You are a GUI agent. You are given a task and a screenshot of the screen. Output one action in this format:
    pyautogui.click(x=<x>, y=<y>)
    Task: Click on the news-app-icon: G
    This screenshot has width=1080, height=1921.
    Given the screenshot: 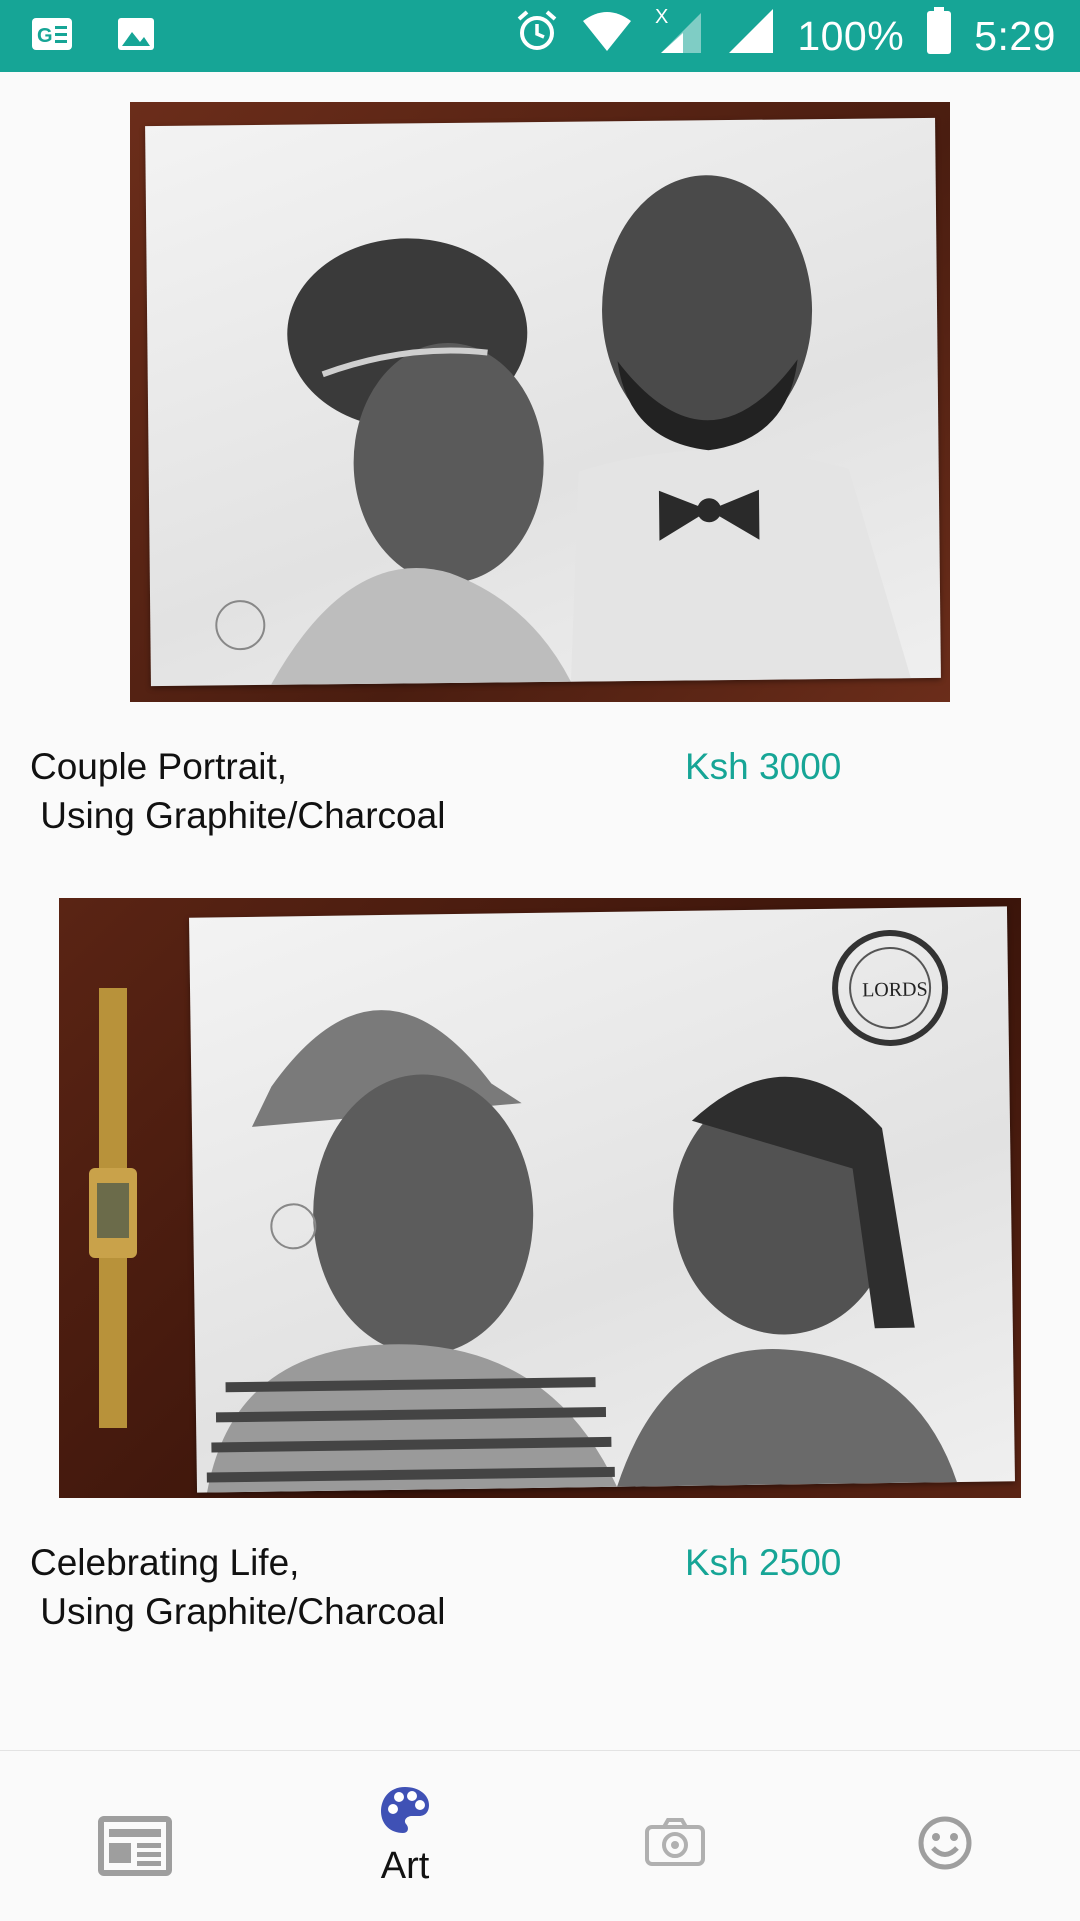 What is the action you would take?
    pyautogui.click(x=52, y=36)
    